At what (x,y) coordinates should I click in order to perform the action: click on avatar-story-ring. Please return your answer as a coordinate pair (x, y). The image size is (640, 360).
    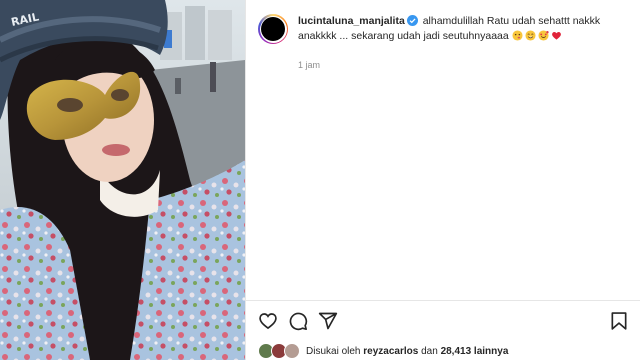
    Looking at the image, I should click on (273, 29).